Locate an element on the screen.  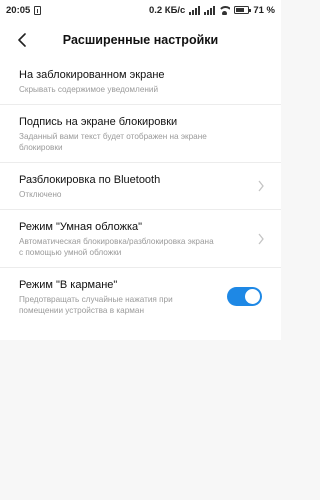
header: Расширенные настройки is located at coordinates (140, 40).